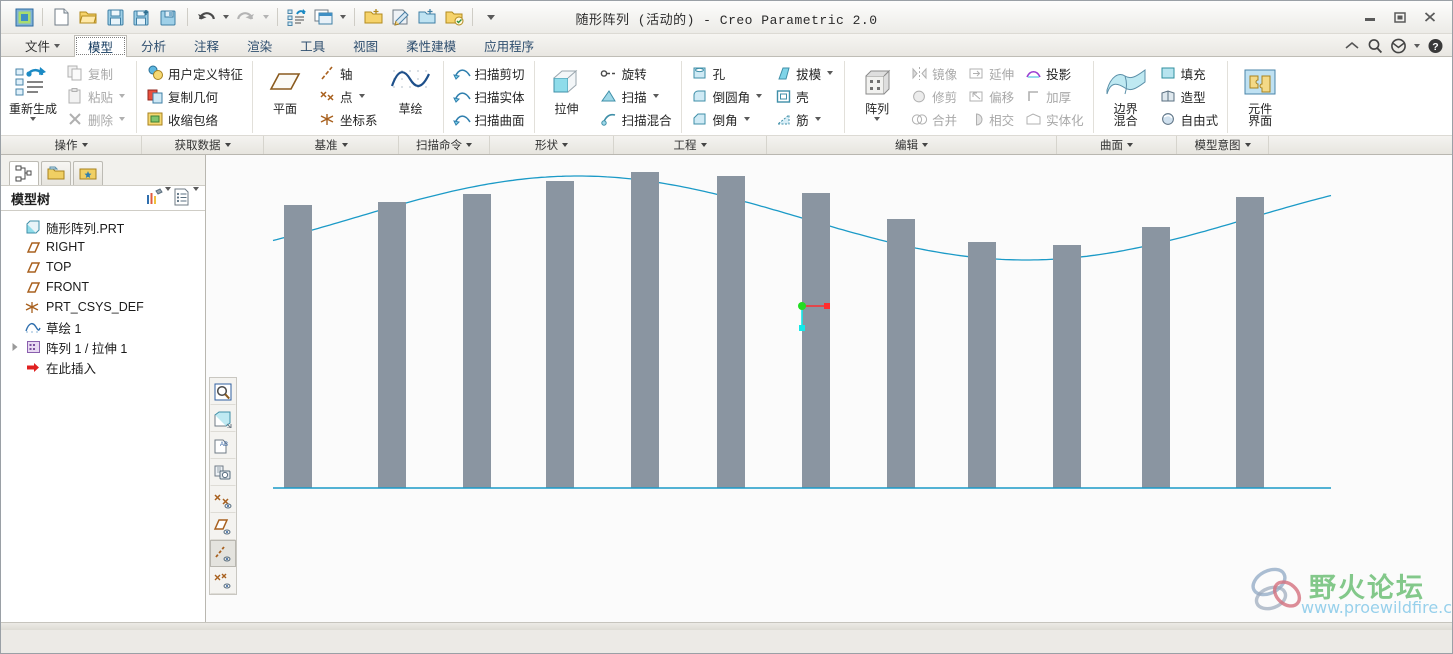 The width and height of the screenshot is (1453, 654). I want to click on group-label-datum: 基准, so click(331, 145).